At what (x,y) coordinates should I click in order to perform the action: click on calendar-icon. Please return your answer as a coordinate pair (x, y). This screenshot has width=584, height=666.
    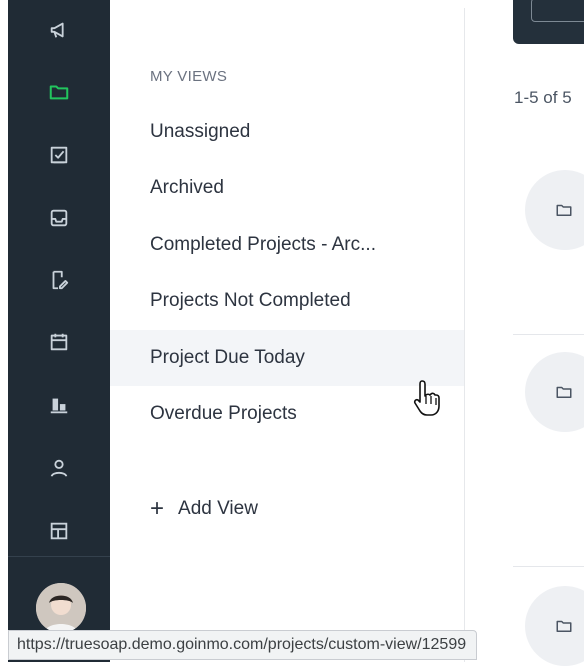
    Looking at the image, I should click on (59, 342).